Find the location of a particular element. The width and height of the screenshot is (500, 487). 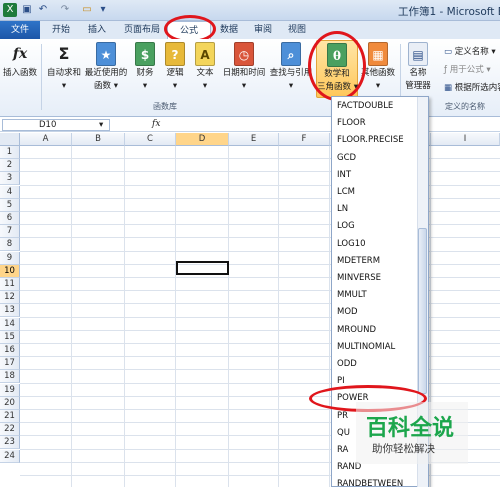

tab-view: 视图 is located at coordinates (297, 30).